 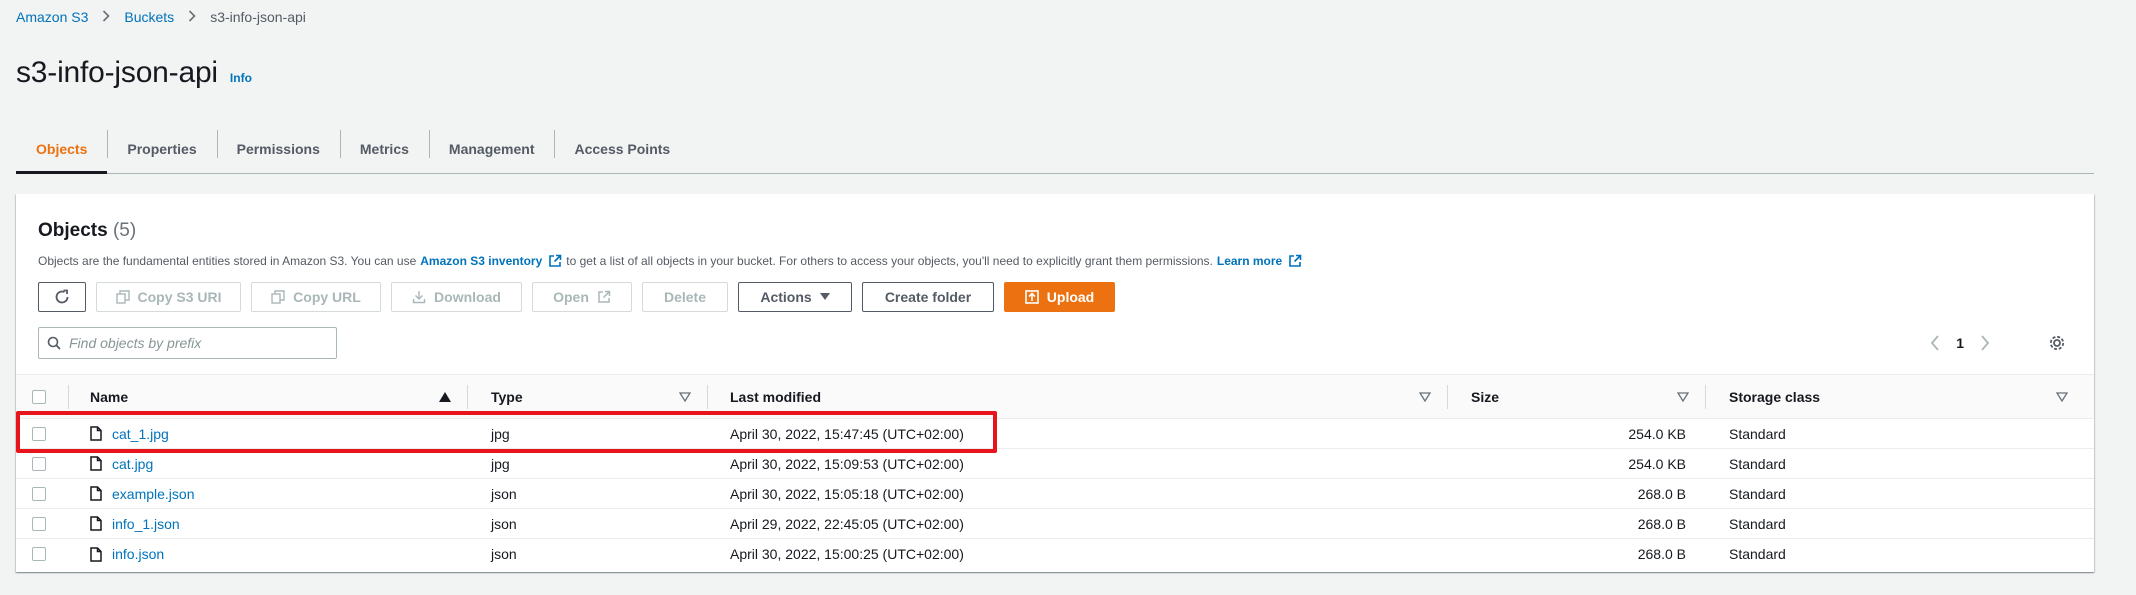 What do you see at coordinates (384, 148) in the screenshot?
I see `tab-metrics: Metrics` at bounding box center [384, 148].